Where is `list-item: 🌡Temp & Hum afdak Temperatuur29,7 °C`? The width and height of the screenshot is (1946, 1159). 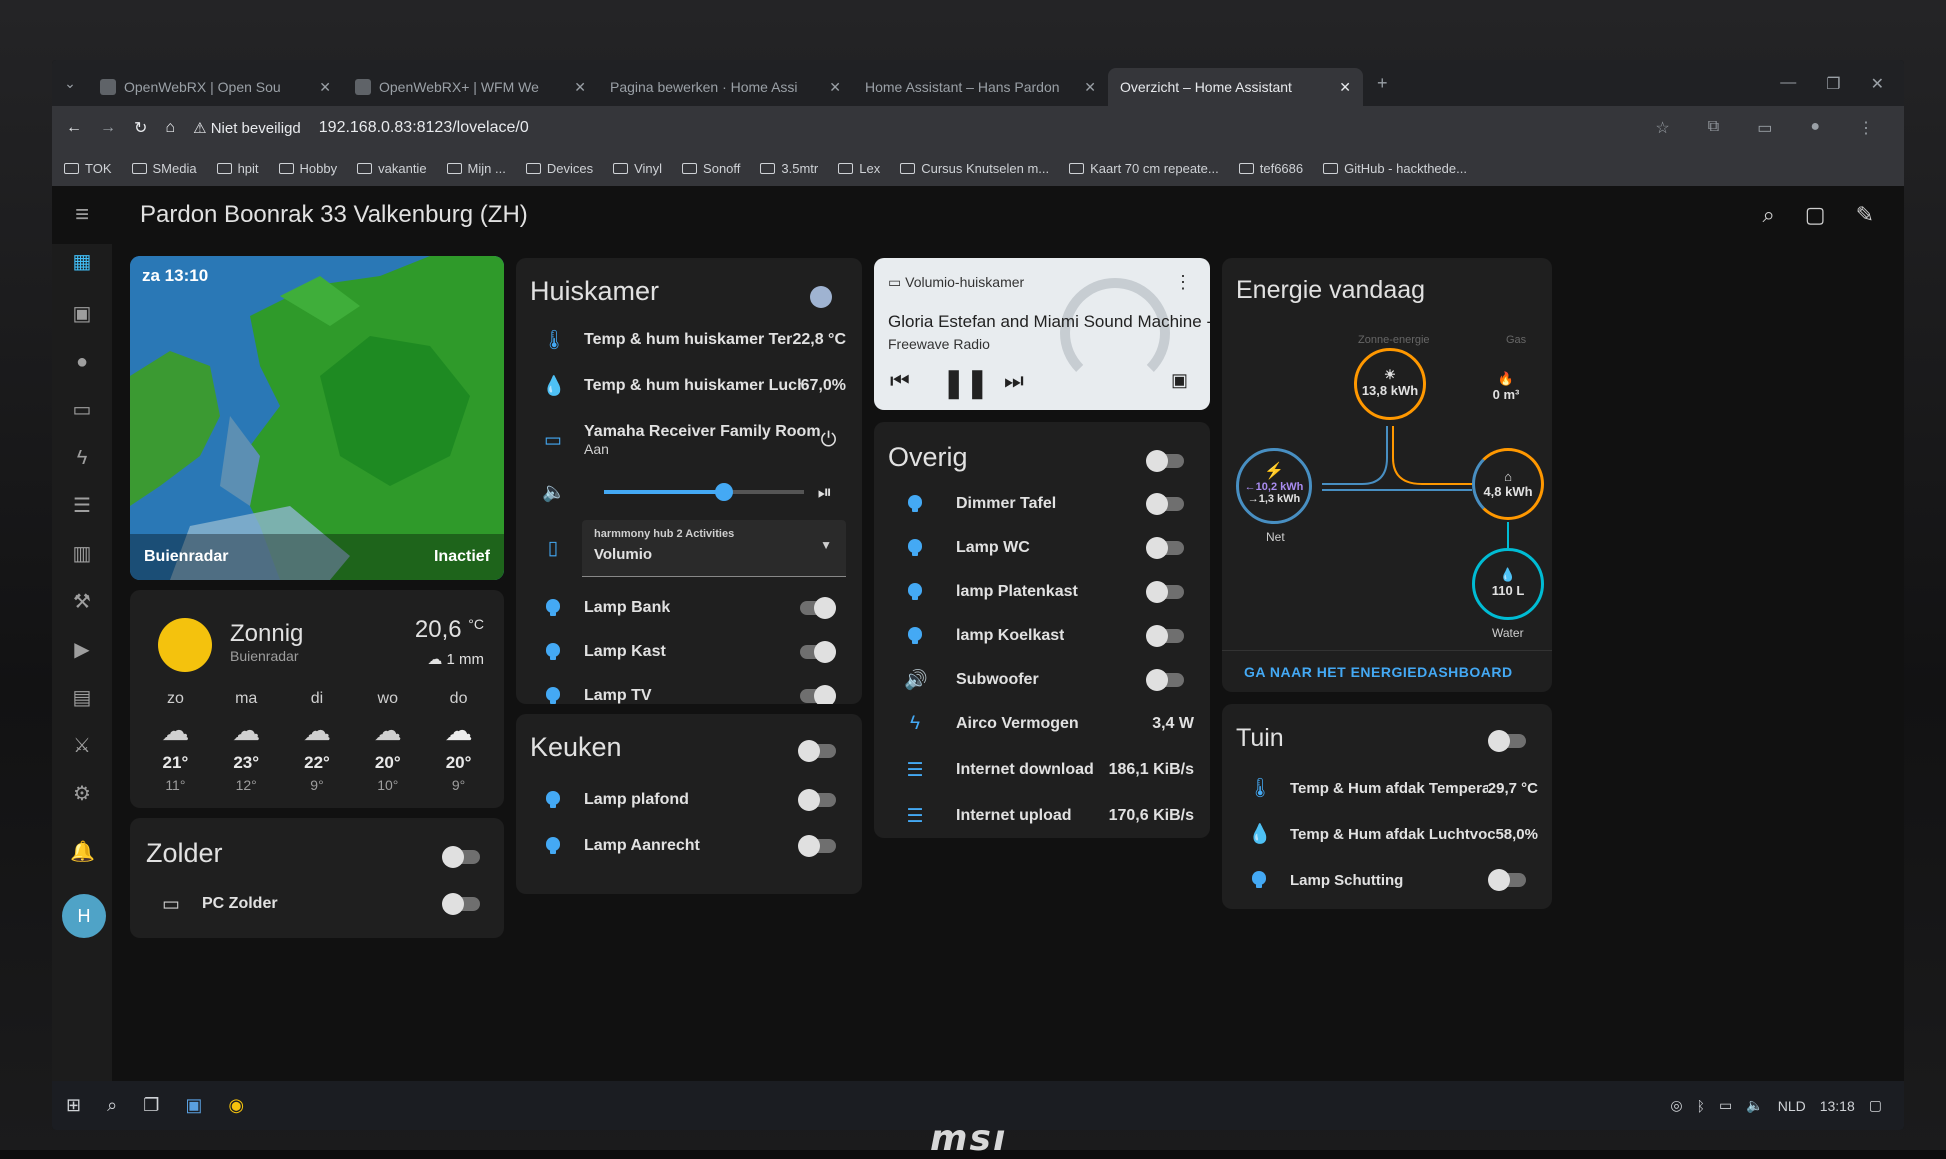
list-item: 🌡Temp & Hum afdak Temperatuur29,7 °C is located at coordinates (1387, 788).